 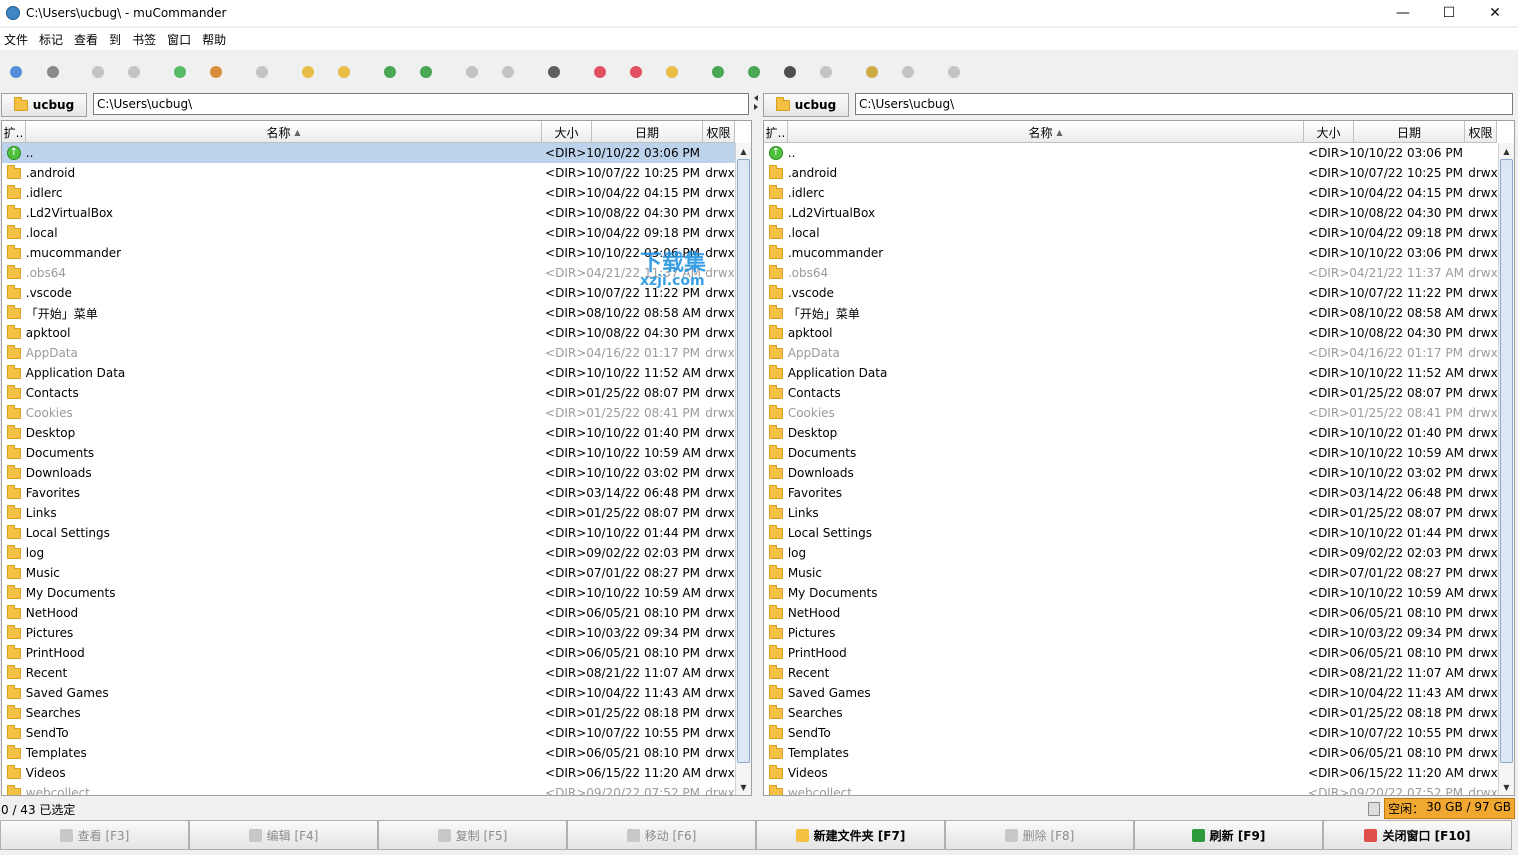 I want to click on refresh-icon, so click(x=390, y=72).